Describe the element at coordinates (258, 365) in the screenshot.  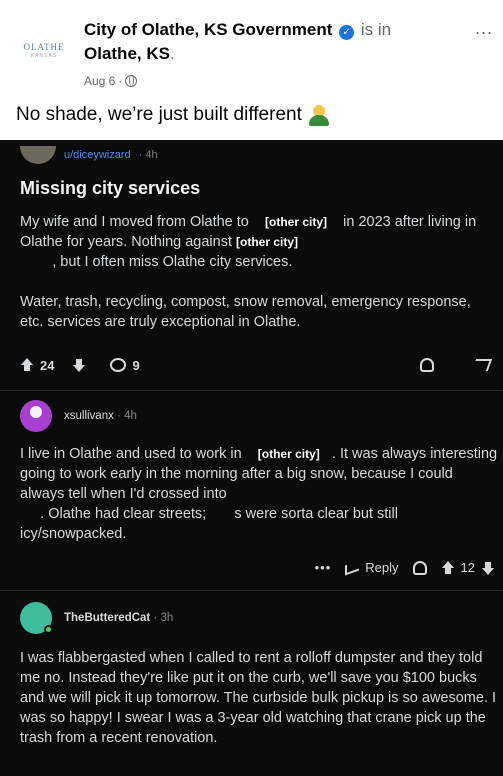
I see `post-actions: 24 9` at that location.